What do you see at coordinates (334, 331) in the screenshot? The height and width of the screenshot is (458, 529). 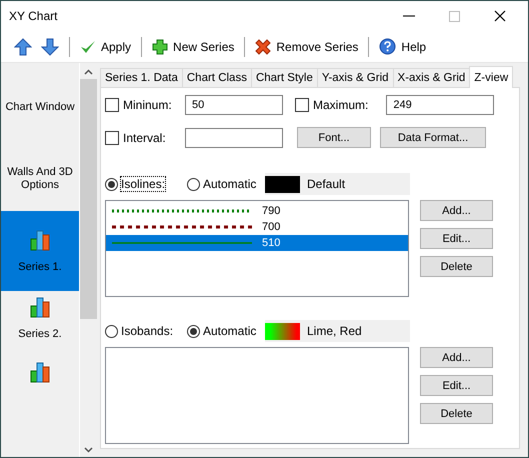 I see `color-label: Lime, Red` at bounding box center [334, 331].